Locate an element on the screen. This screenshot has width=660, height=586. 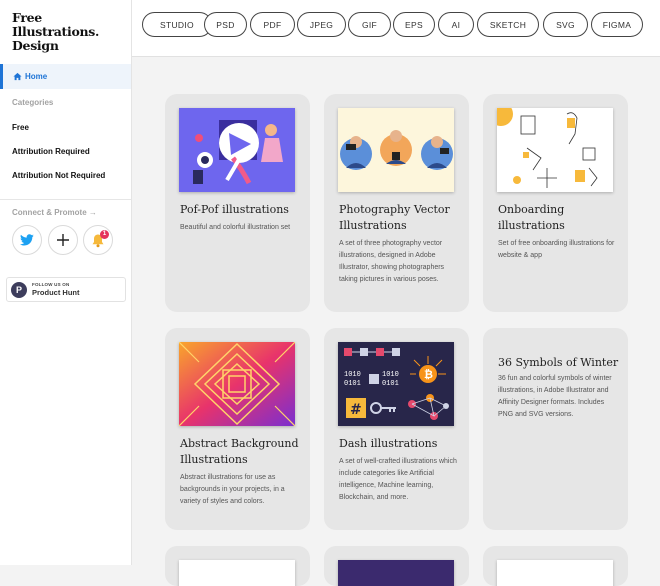
photography-illustration-icon is located at coordinates (396, 150).